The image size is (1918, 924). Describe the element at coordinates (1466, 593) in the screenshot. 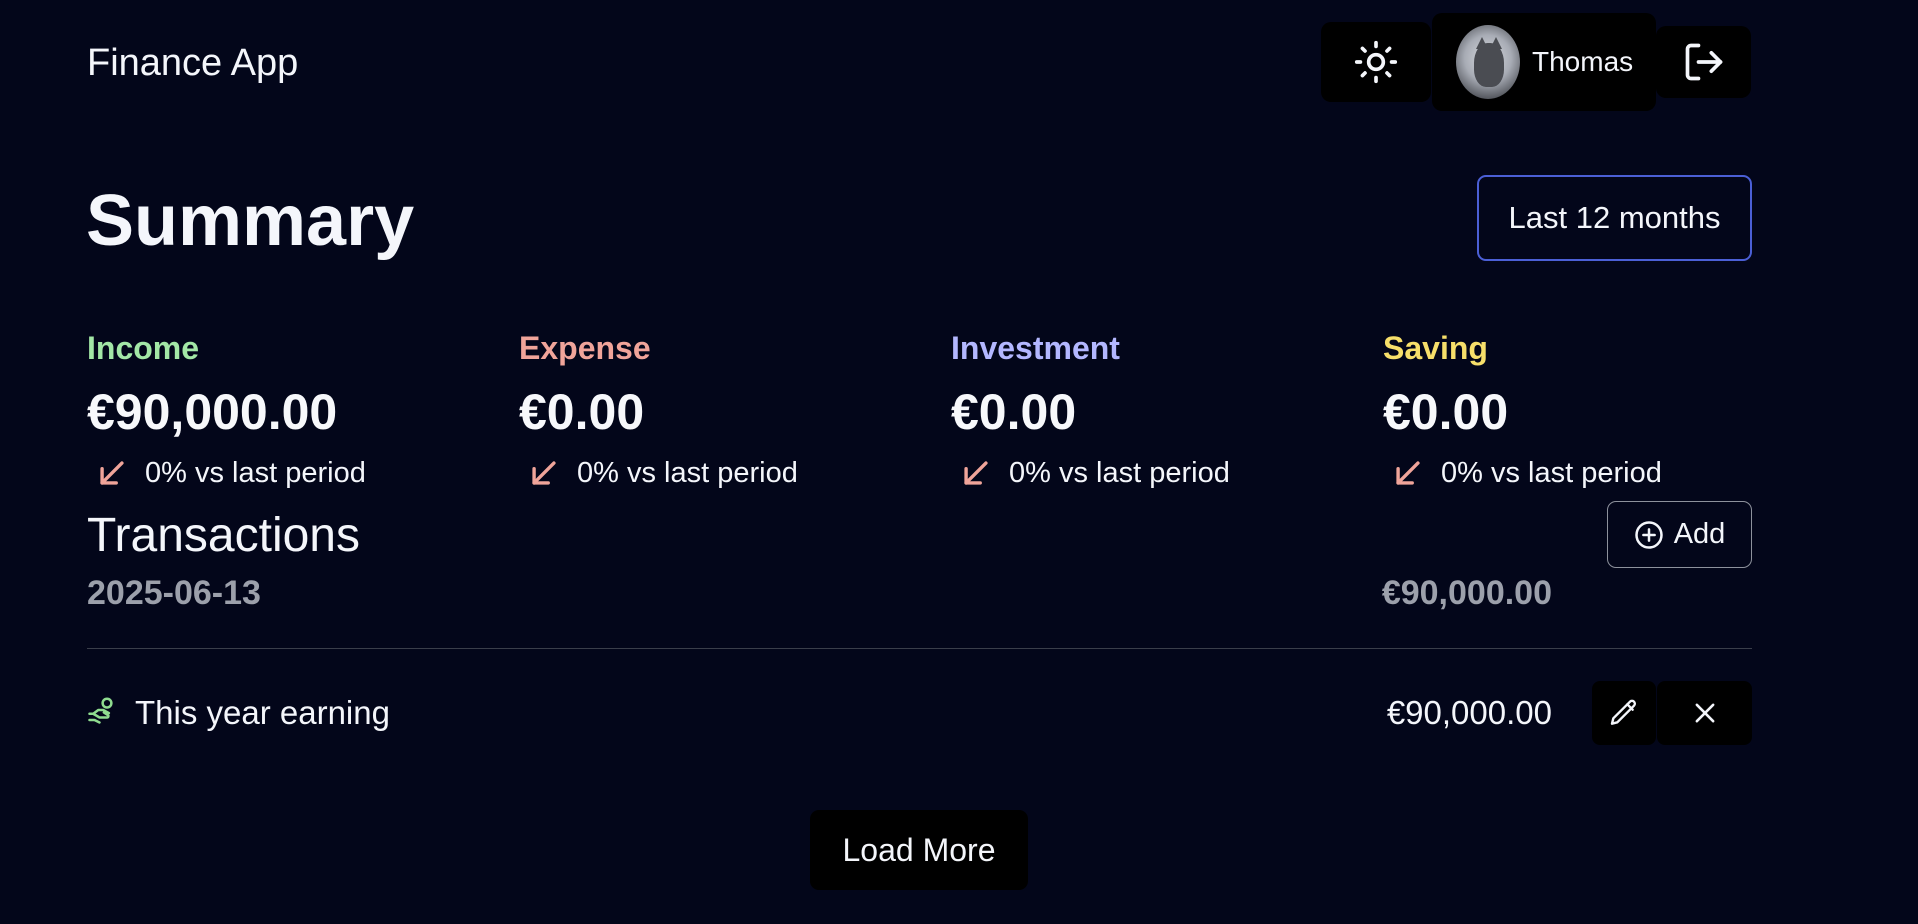

I see `transaction-group-total: €90,000.00` at that location.